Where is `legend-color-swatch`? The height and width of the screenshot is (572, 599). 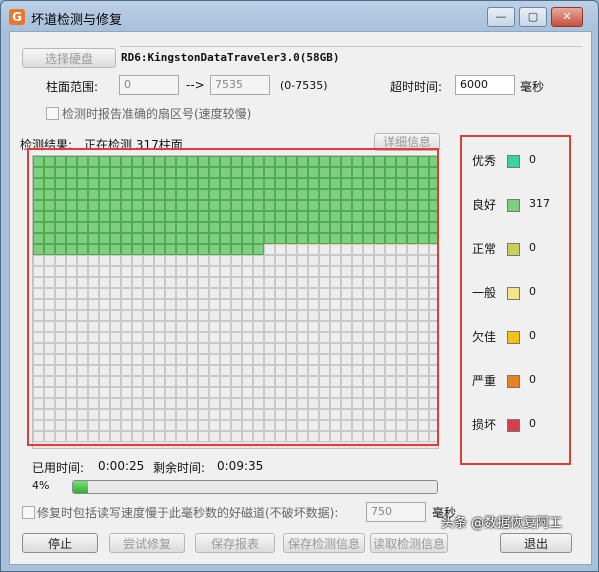 legend-color-swatch is located at coordinates (513, 161).